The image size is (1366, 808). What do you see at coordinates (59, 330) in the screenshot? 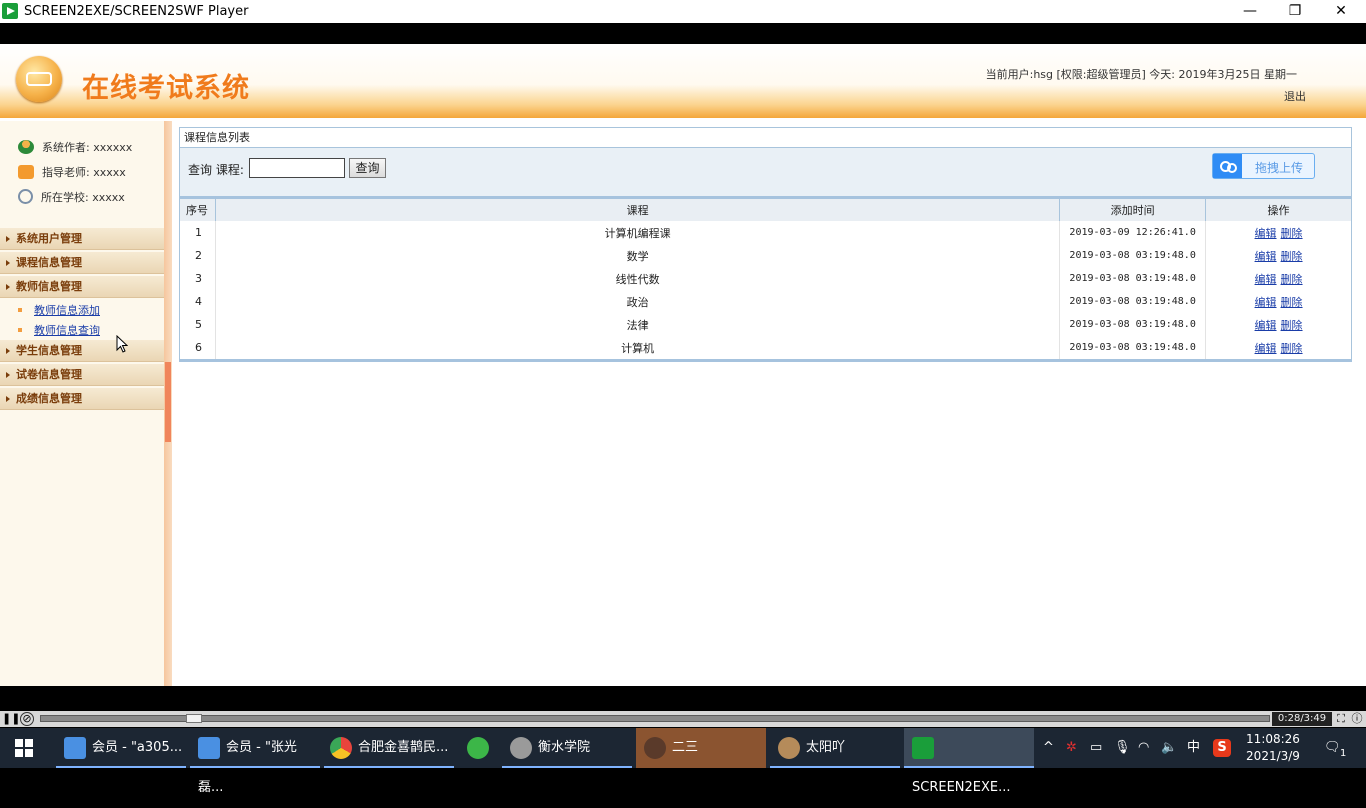
I see `submenu-teacher-query: 教师信息查询` at bounding box center [59, 330].